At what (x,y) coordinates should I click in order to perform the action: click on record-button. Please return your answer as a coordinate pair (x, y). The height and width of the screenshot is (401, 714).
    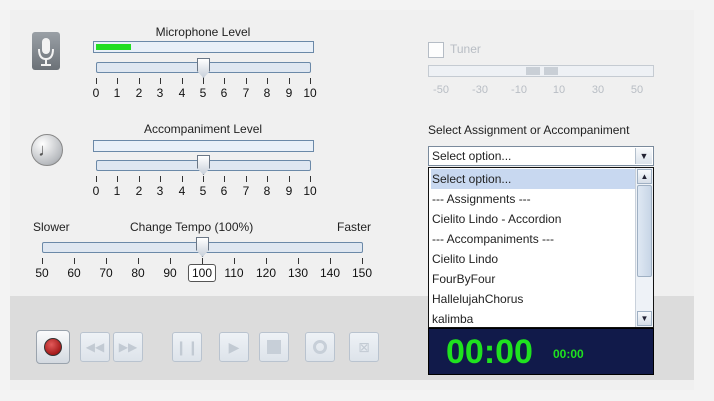
    Looking at the image, I should click on (53, 347).